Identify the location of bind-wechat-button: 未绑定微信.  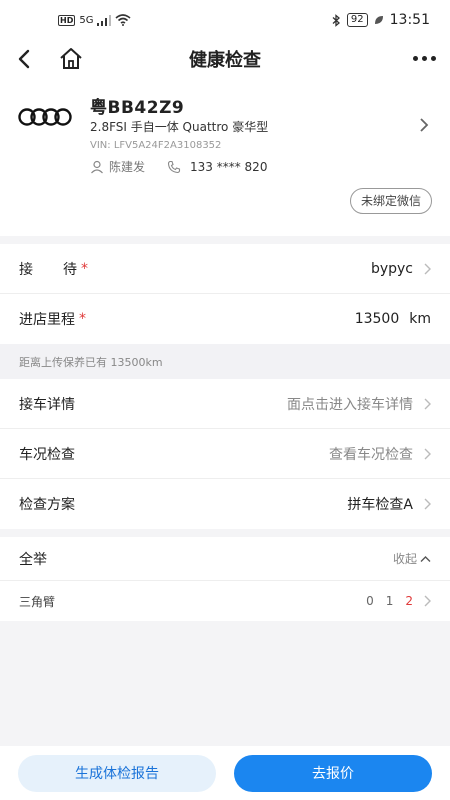
(390, 201).